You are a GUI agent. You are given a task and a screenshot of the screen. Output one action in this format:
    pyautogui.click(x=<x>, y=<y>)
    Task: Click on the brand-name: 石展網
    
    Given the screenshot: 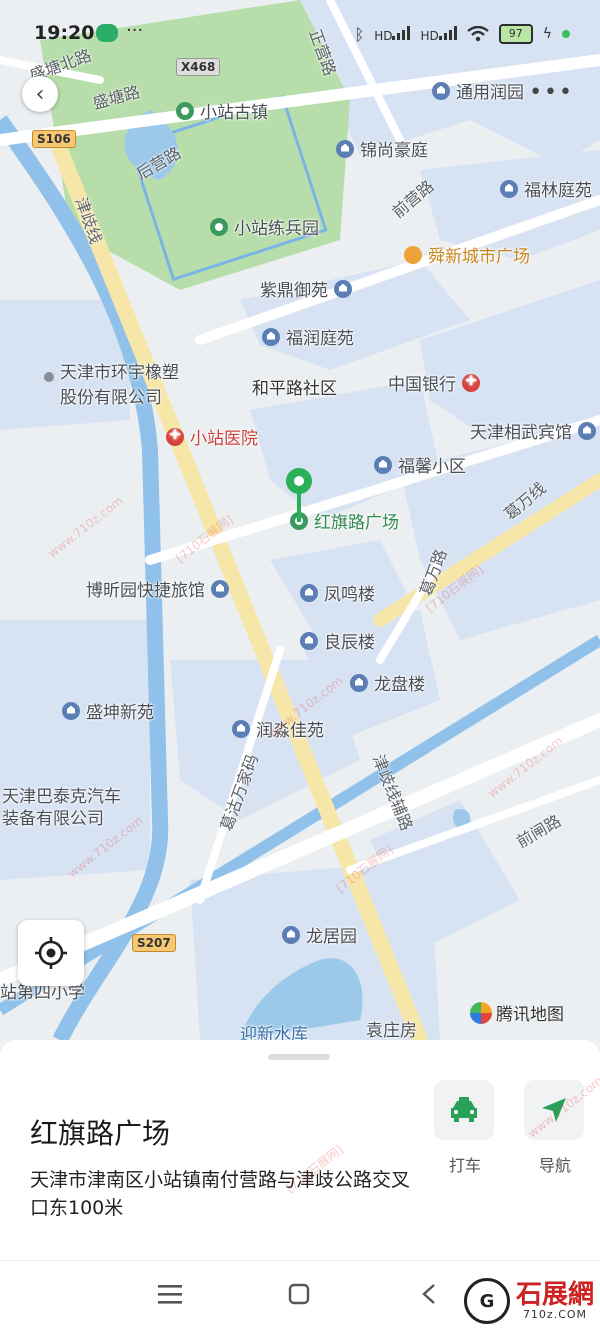 What is the action you would take?
    pyautogui.click(x=554, y=1294)
    